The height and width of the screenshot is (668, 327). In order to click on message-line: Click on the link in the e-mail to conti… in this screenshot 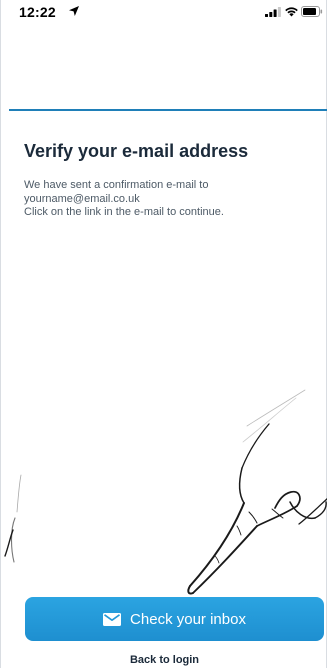, I will do `click(124, 212)`.